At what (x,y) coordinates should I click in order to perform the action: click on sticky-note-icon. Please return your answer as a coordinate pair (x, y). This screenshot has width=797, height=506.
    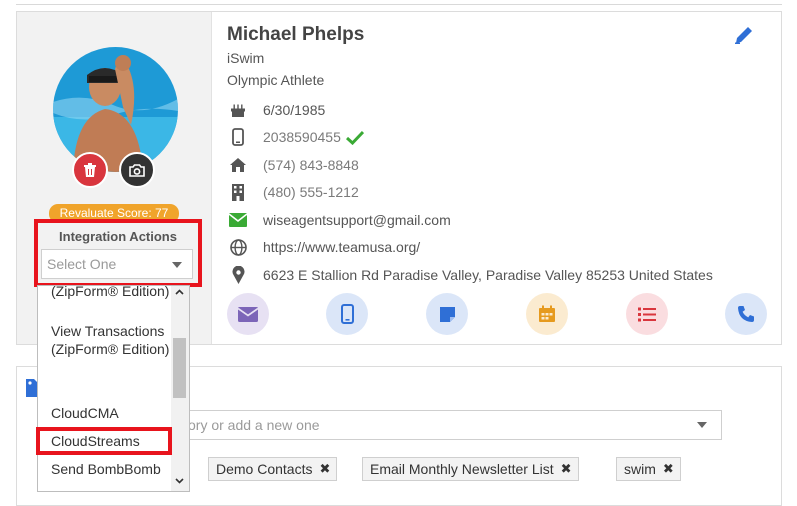
    Looking at the image, I should click on (447, 314).